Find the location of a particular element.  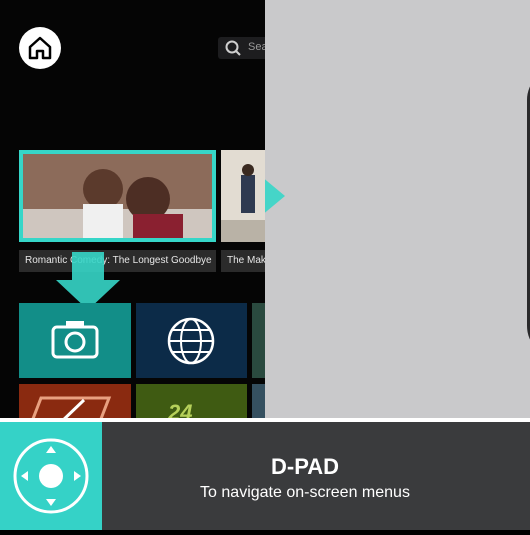

app-logo: 24 is located at coordinates (179, 411).